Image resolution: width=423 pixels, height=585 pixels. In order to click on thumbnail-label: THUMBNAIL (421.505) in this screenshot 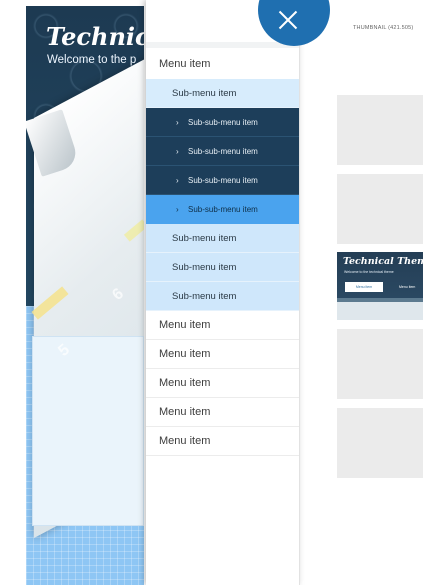, I will do `click(383, 28)`.